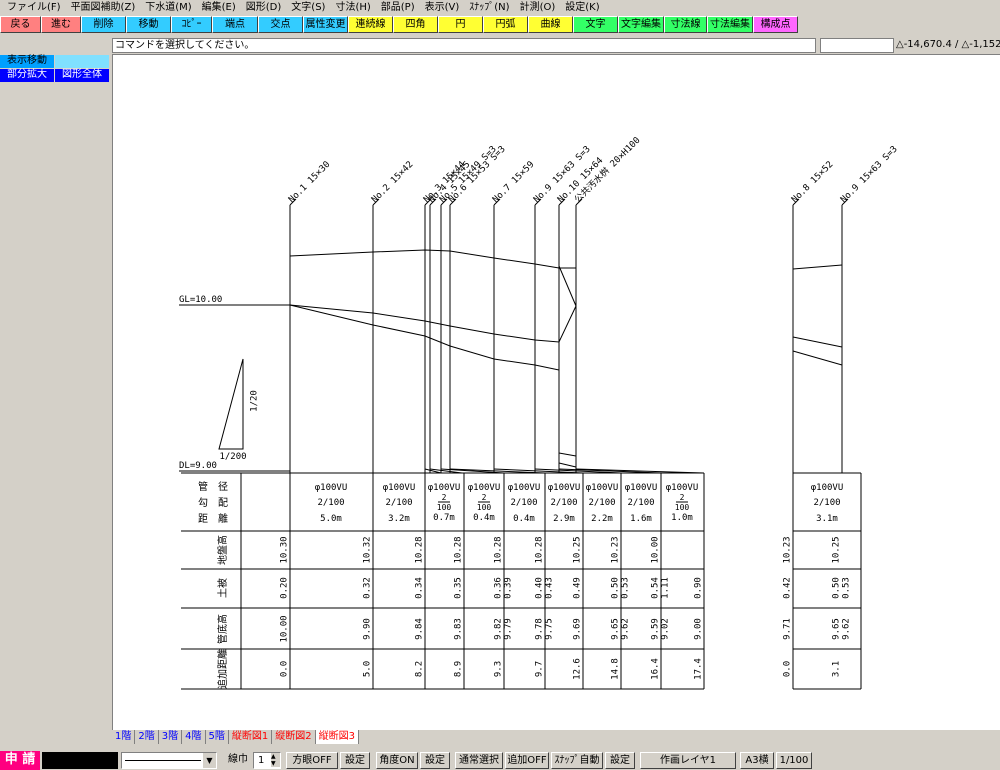  I want to click on move-view-button: 表示移動, so click(27, 61).